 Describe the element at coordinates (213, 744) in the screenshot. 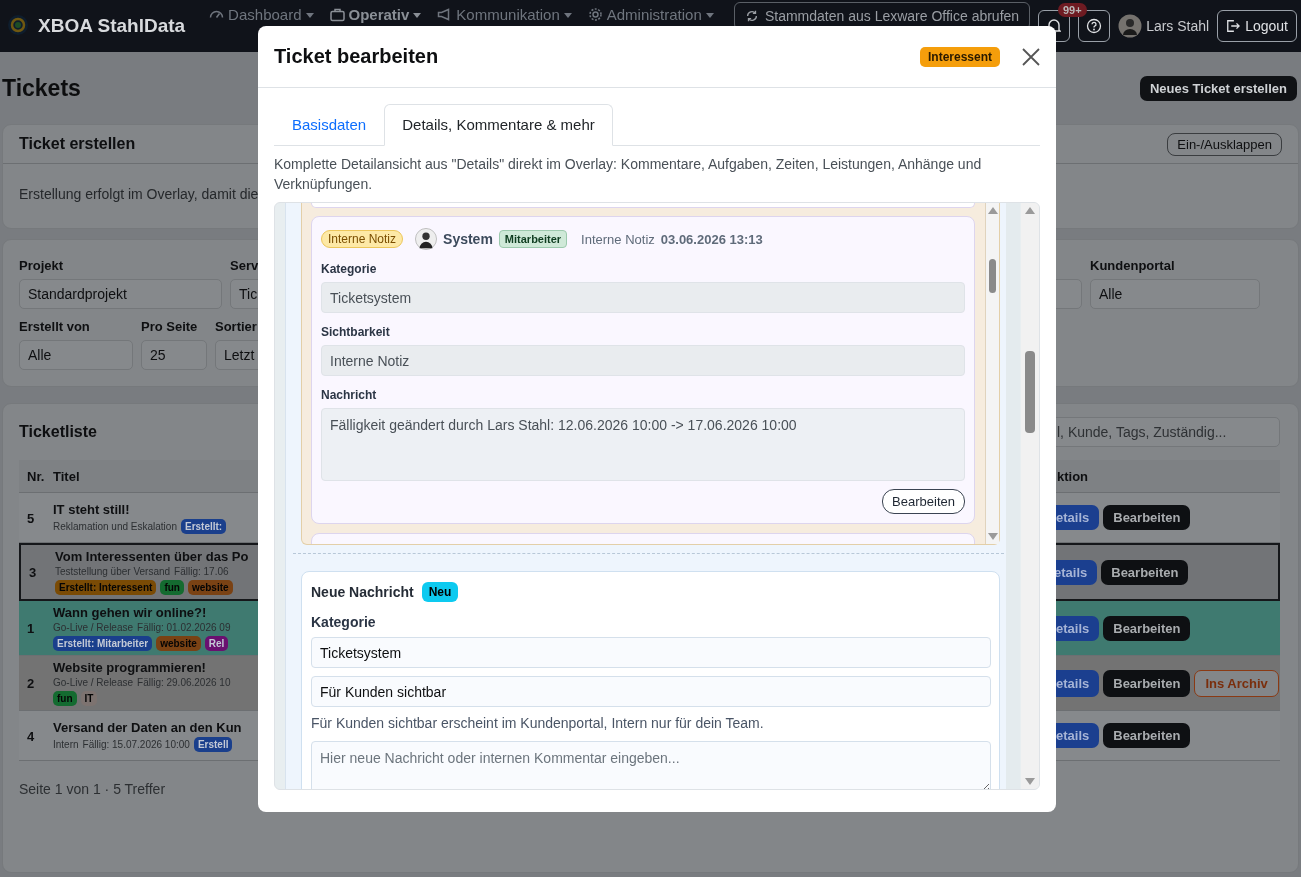

I see `ticket-tag: Erstell` at that location.